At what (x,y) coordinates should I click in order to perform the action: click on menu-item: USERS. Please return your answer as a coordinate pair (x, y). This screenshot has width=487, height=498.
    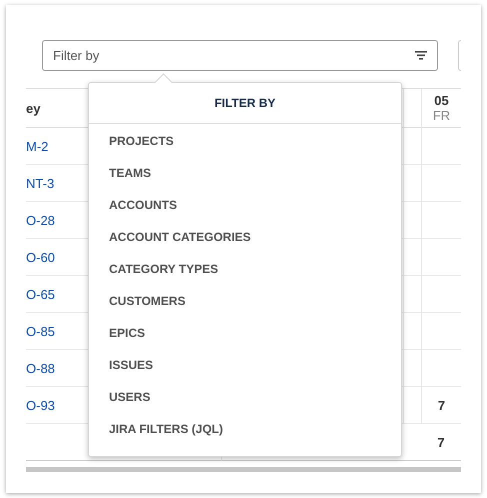
    Looking at the image, I should click on (245, 397).